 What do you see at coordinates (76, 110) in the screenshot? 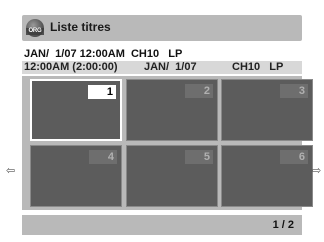
I see `title-thumbnail-1: 1` at bounding box center [76, 110].